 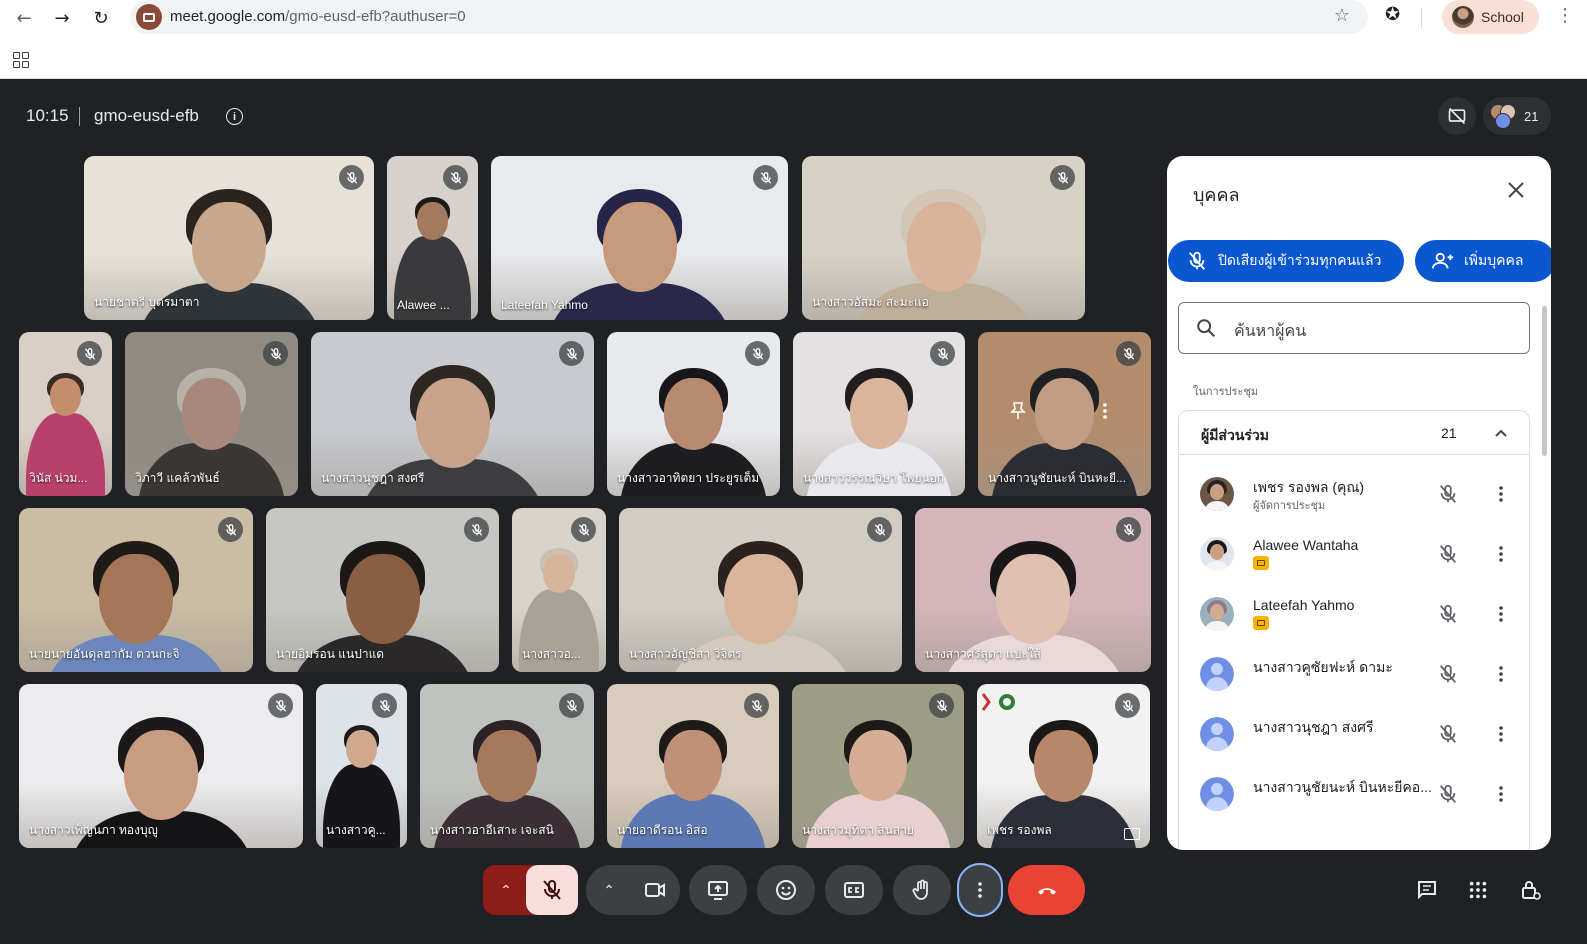 I want to click on participant-tile: นางสาวอัญชิสา วิจิตร, so click(x=760, y=590).